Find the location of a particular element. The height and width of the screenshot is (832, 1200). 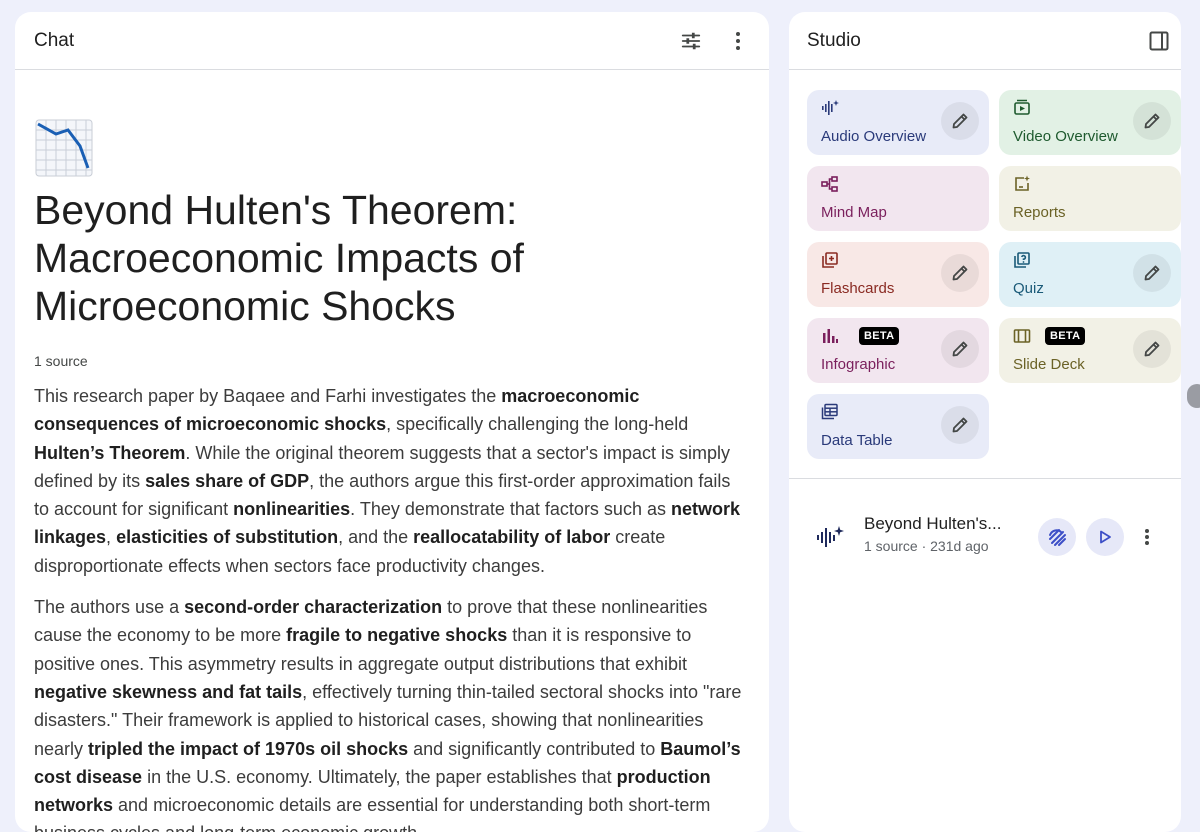

summary-text: The authors use a is located at coordinates (109, 607).